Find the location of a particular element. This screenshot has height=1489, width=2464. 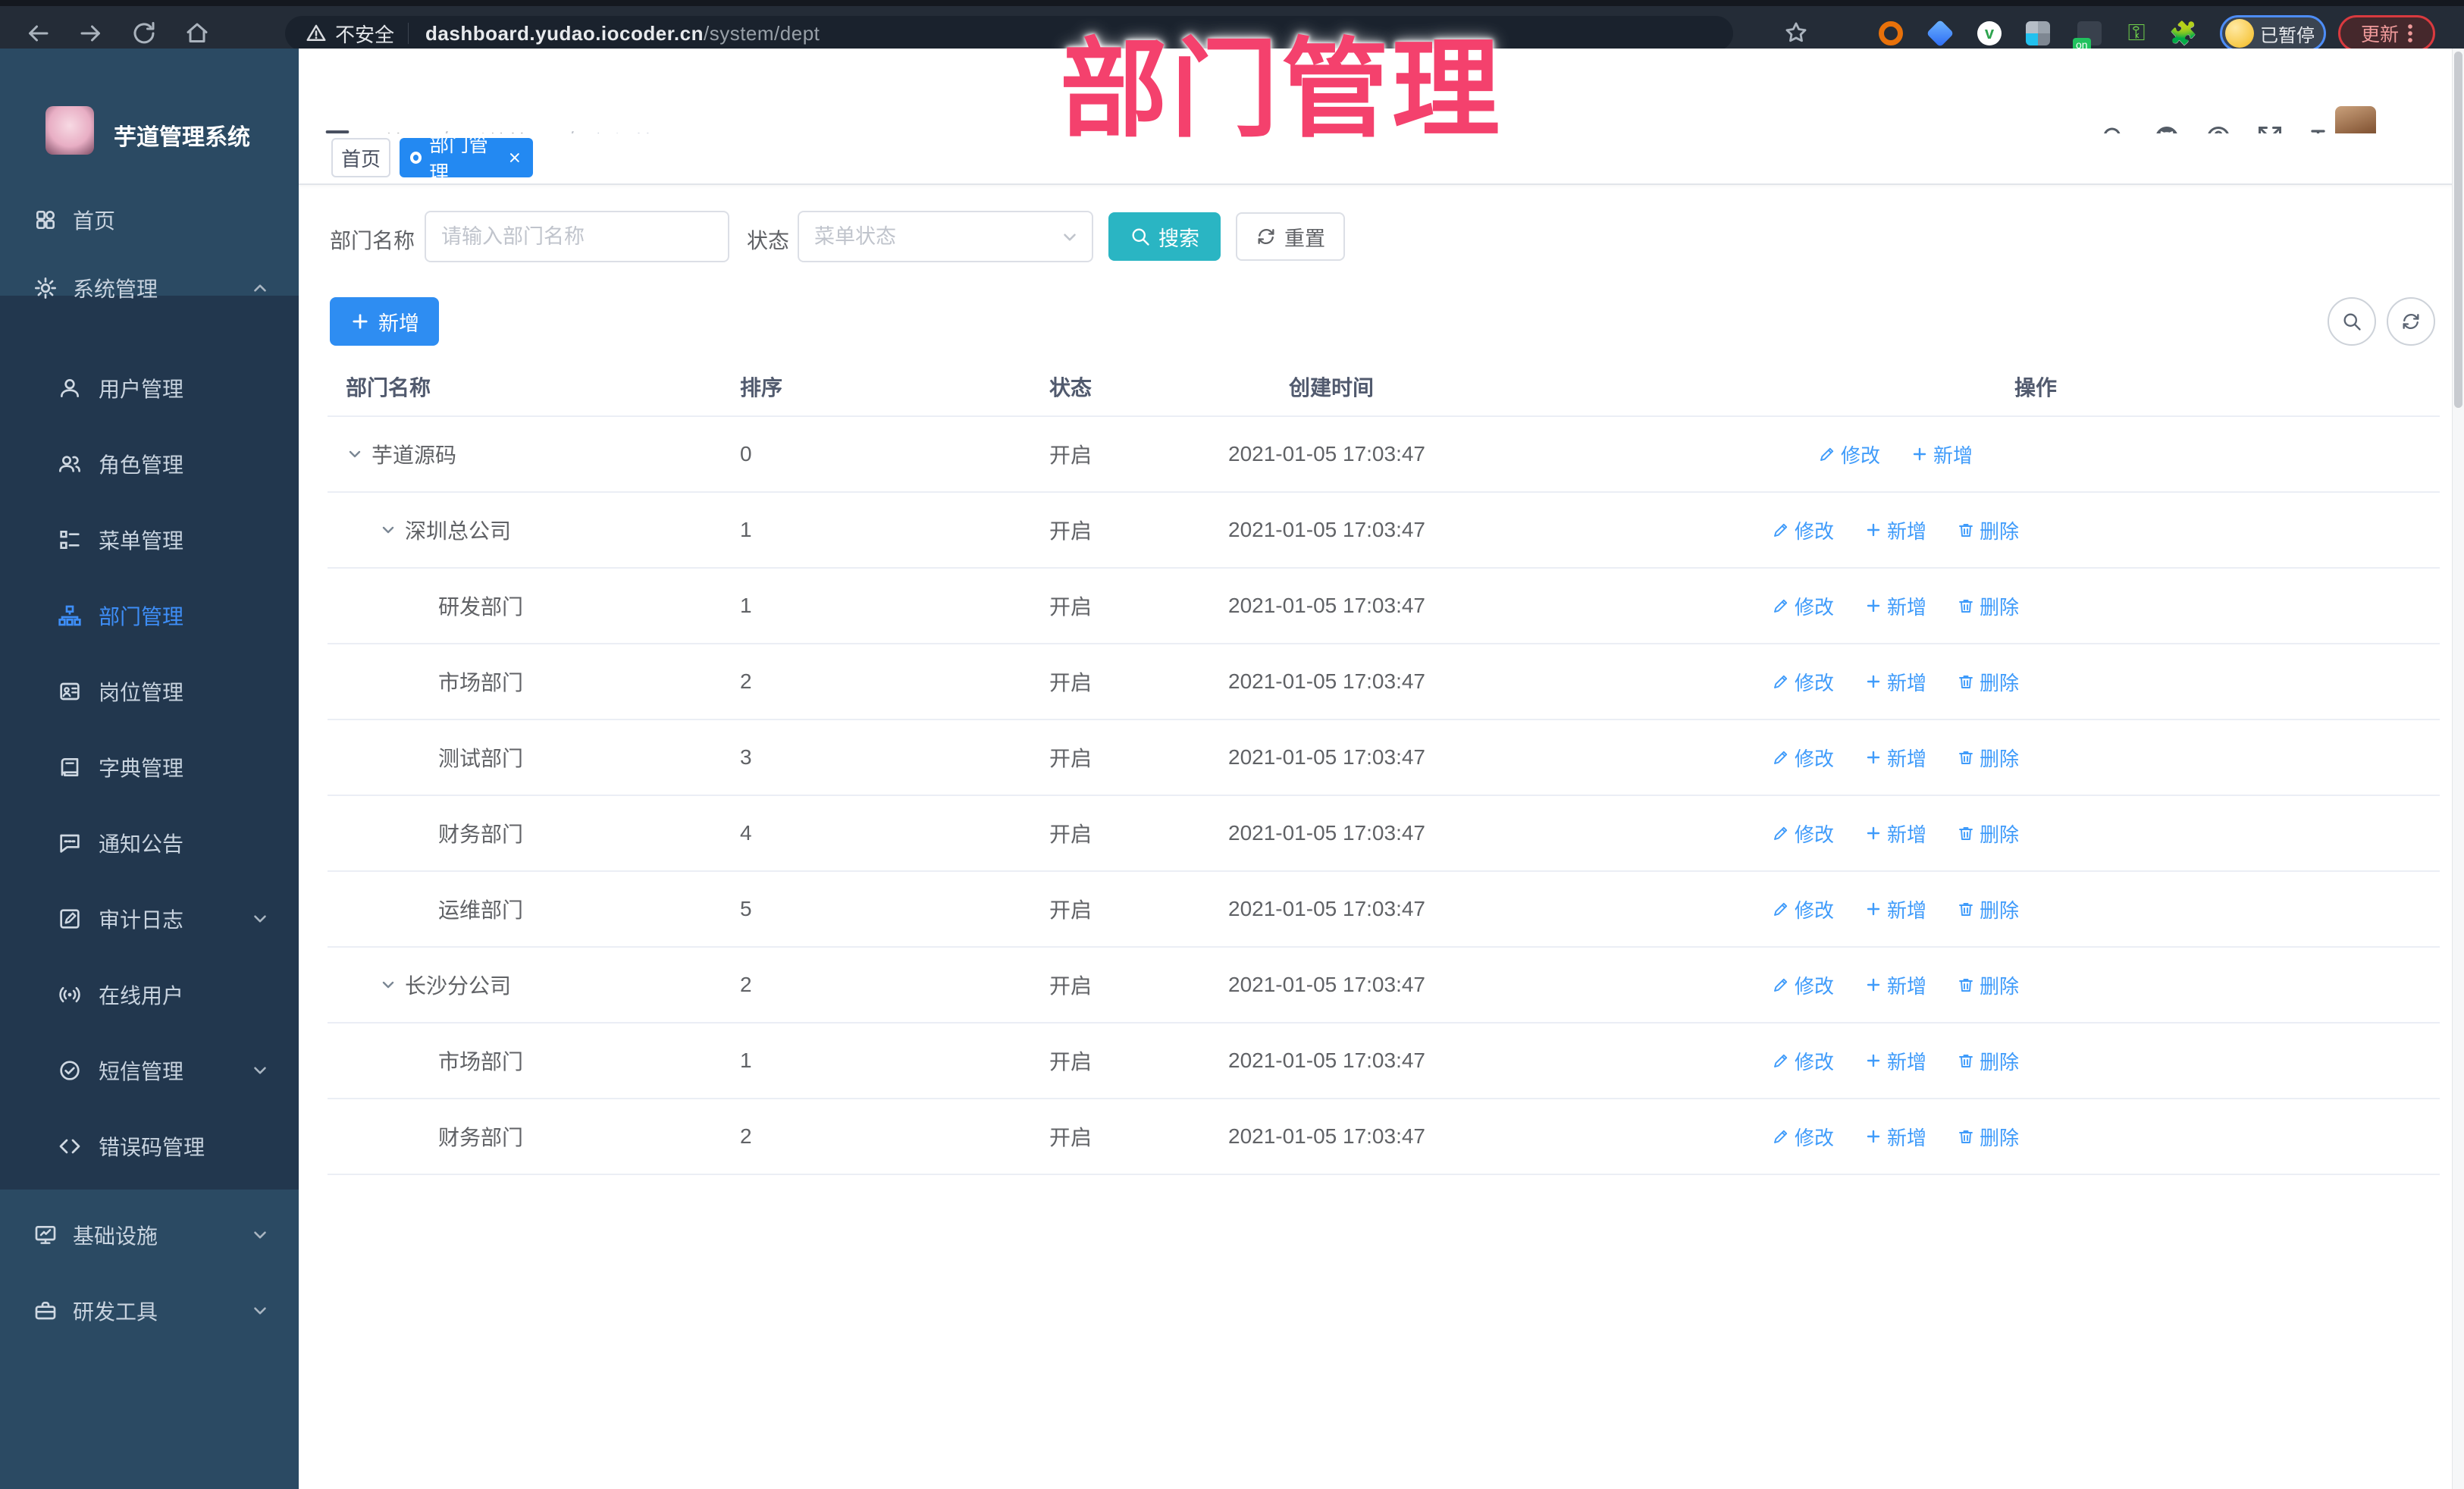

browser-profile-chip: 已暂停 is located at coordinates (2273, 33).